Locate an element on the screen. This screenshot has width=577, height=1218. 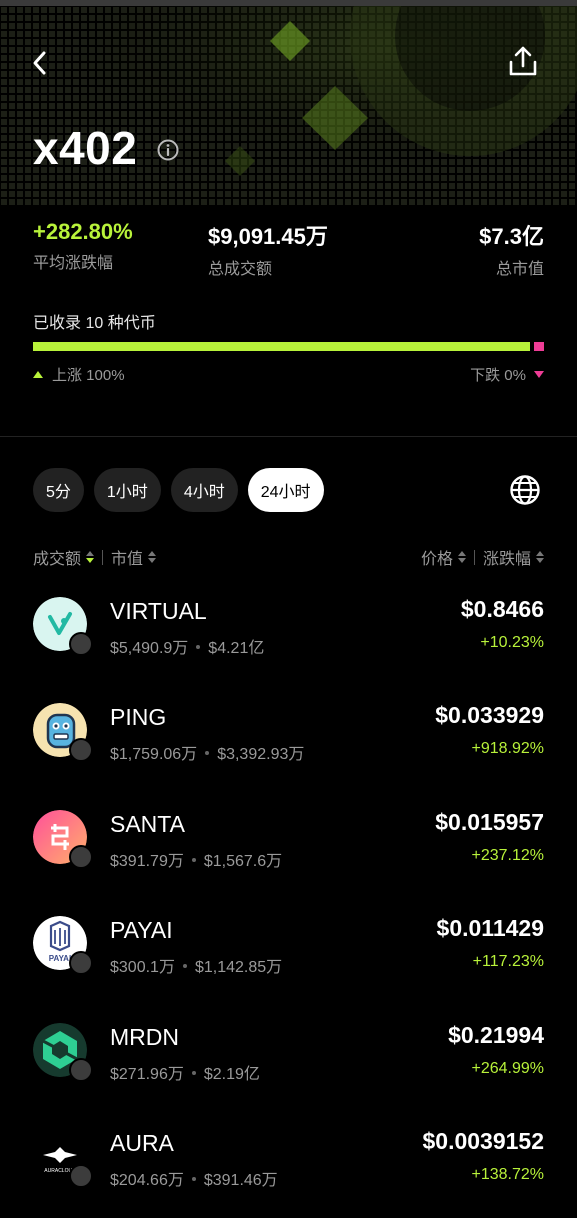
tab-4h: 4小时 is located at coordinates (204, 490).